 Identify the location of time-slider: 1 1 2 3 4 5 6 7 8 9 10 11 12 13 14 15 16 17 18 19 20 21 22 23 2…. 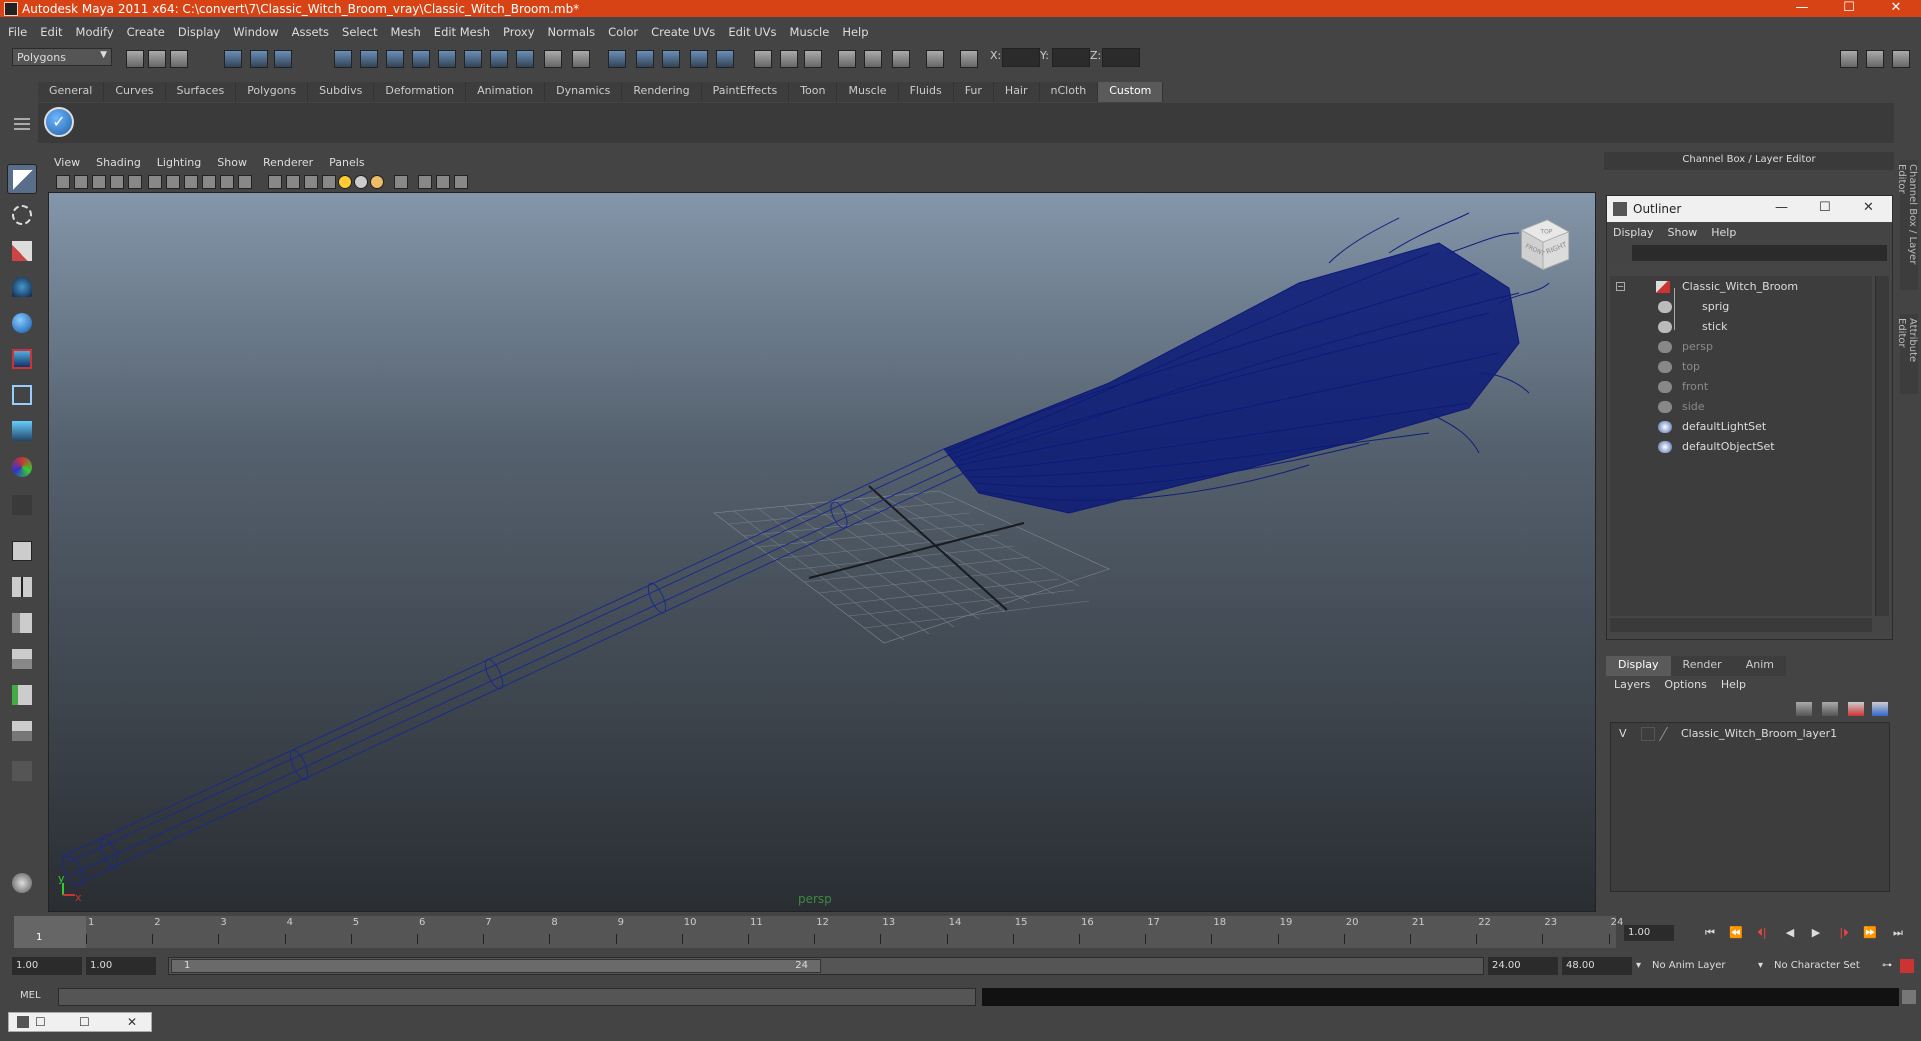
(818, 932).